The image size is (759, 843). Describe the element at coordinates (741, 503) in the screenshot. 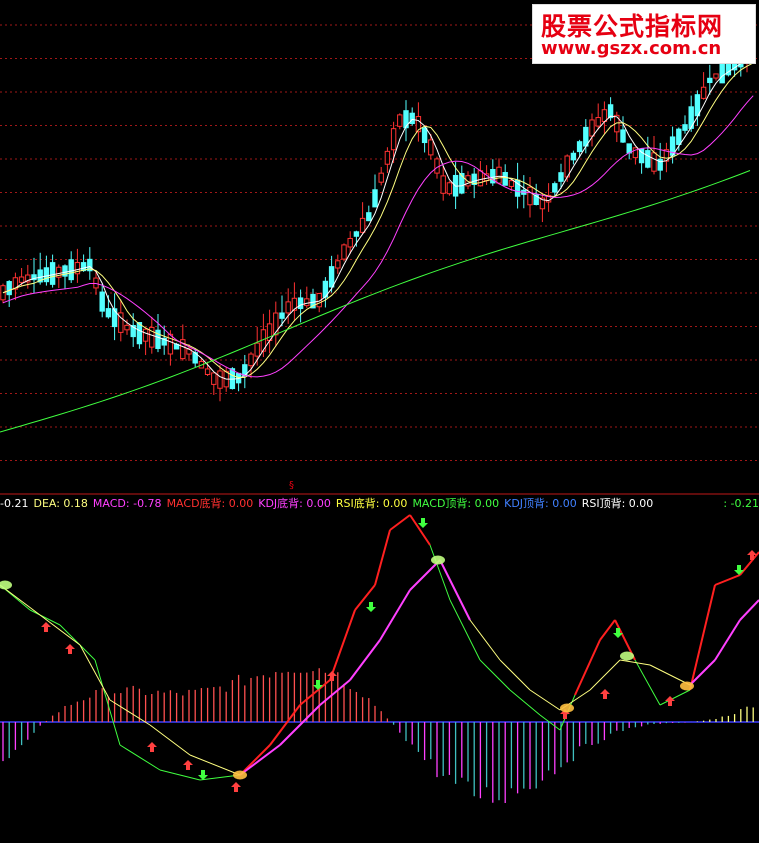

I see `right-value-label: : -0.21` at that location.